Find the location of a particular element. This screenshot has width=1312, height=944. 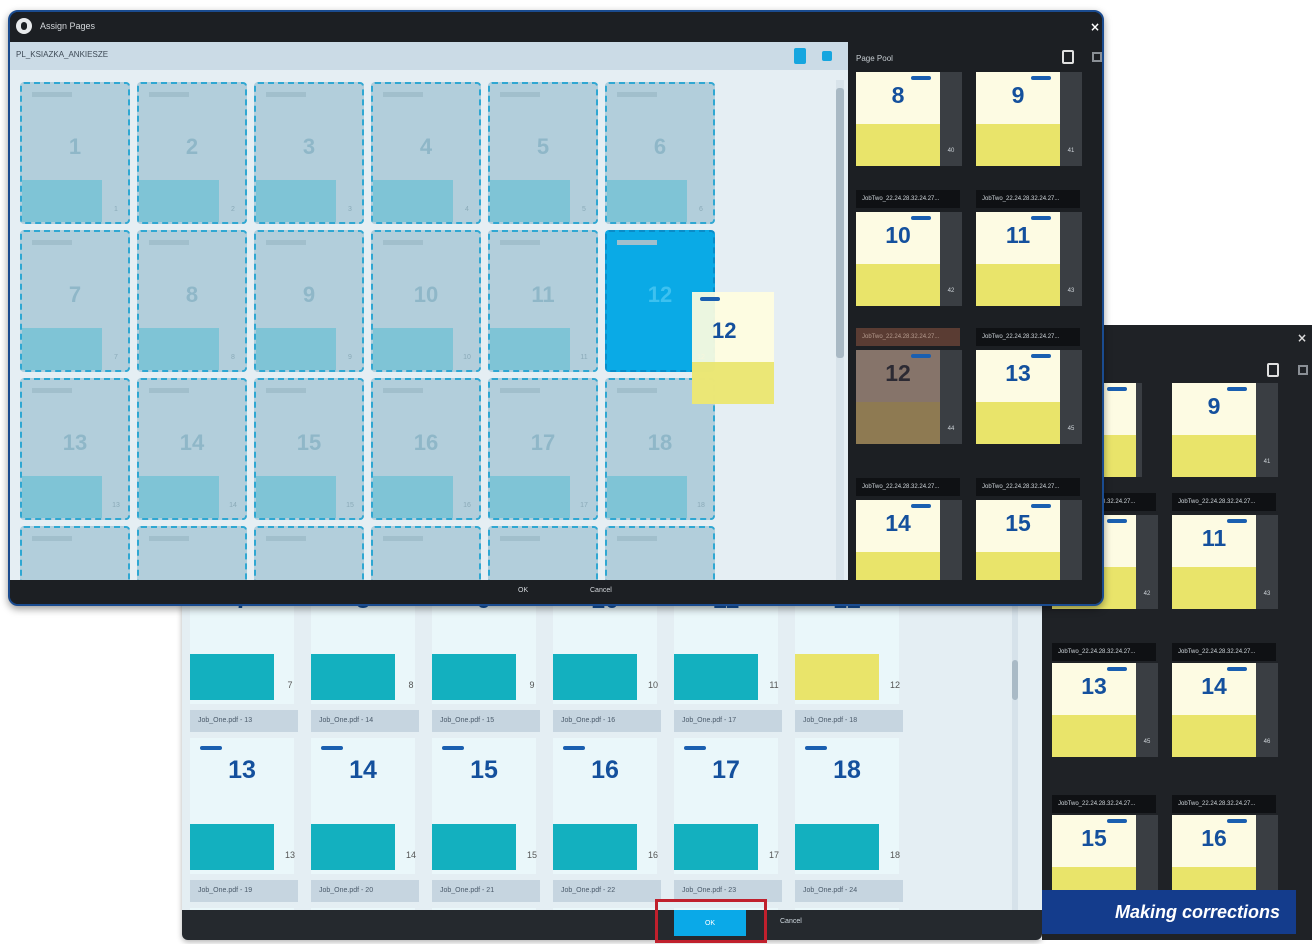

slot-page-number: 5 is located at coordinates (543, 146).